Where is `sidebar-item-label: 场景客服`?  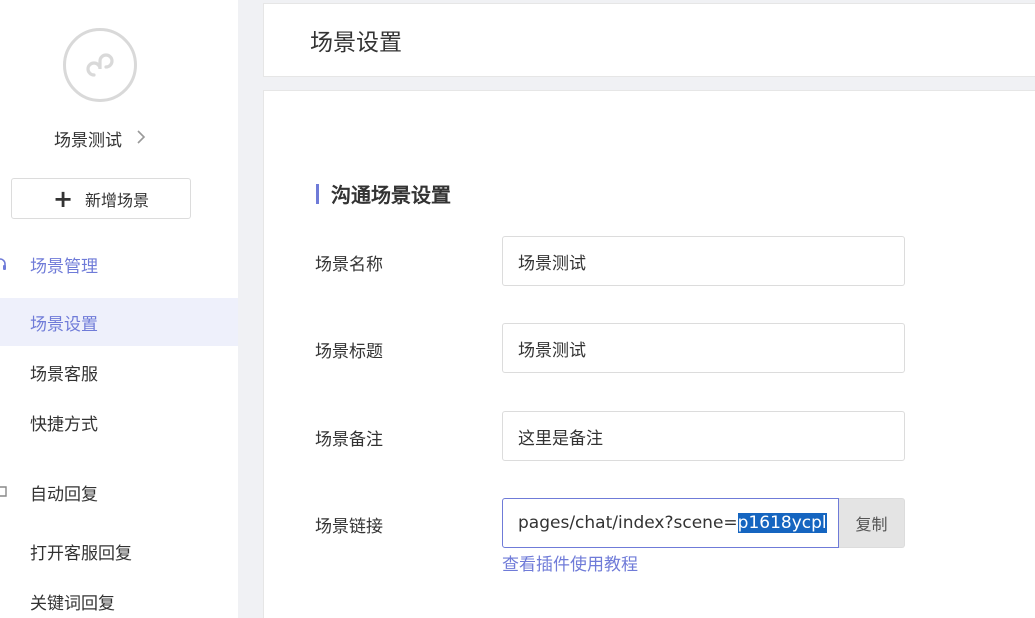
sidebar-item-label: 场景客服 is located at coordinates (64, 374).